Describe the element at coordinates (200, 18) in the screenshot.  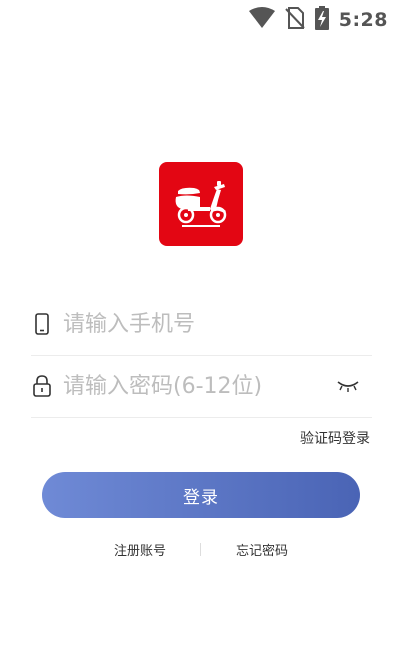
I see `status-bar: 5:28` at that location.